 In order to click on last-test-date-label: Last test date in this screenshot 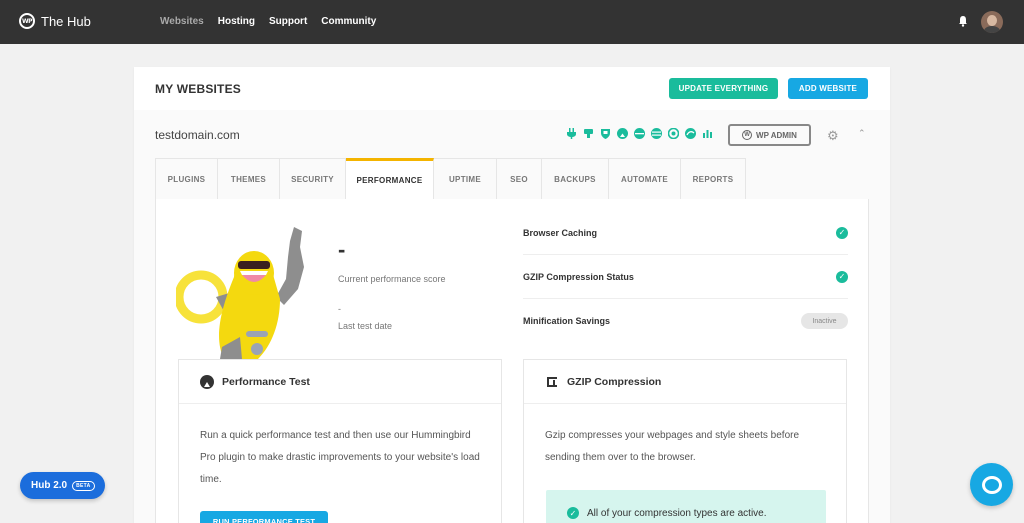, I will do `click(365, 326)`.